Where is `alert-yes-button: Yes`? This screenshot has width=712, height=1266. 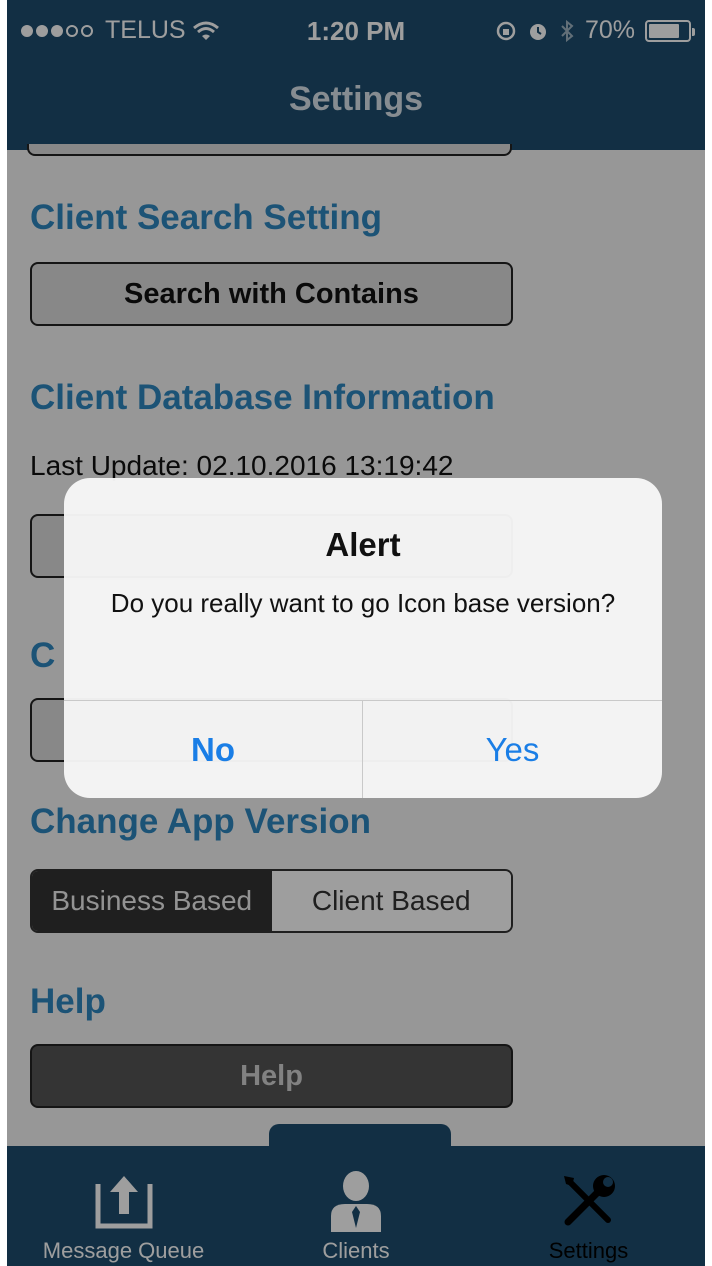 alert-yes-button: Yes is located at coordinates (512, 749).